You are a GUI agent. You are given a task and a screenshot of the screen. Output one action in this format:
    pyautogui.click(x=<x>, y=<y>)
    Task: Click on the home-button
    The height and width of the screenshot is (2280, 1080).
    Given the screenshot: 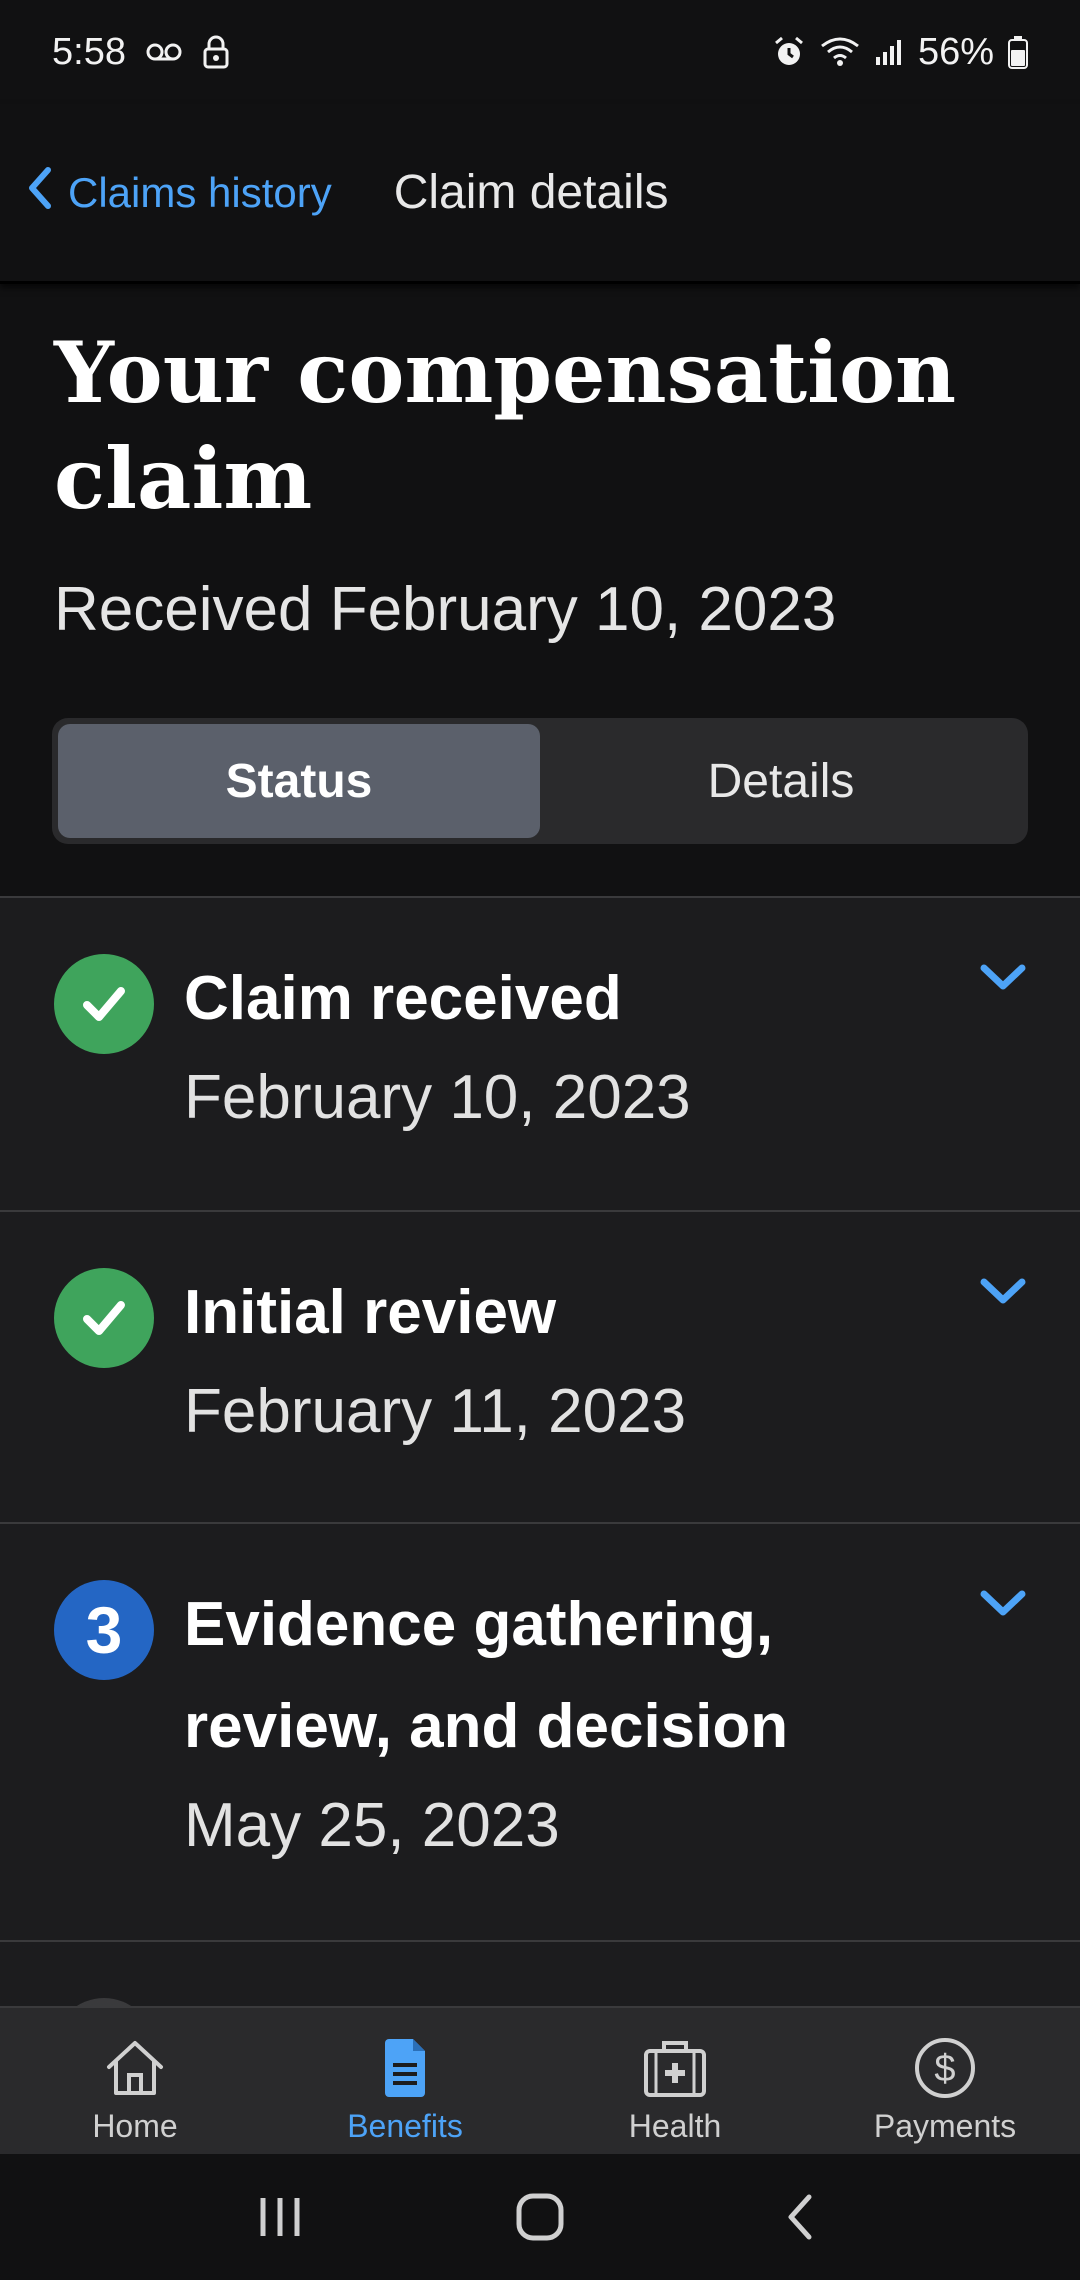 What is the action you would take?
    pyautogui.click(x=540, y=2217)
    